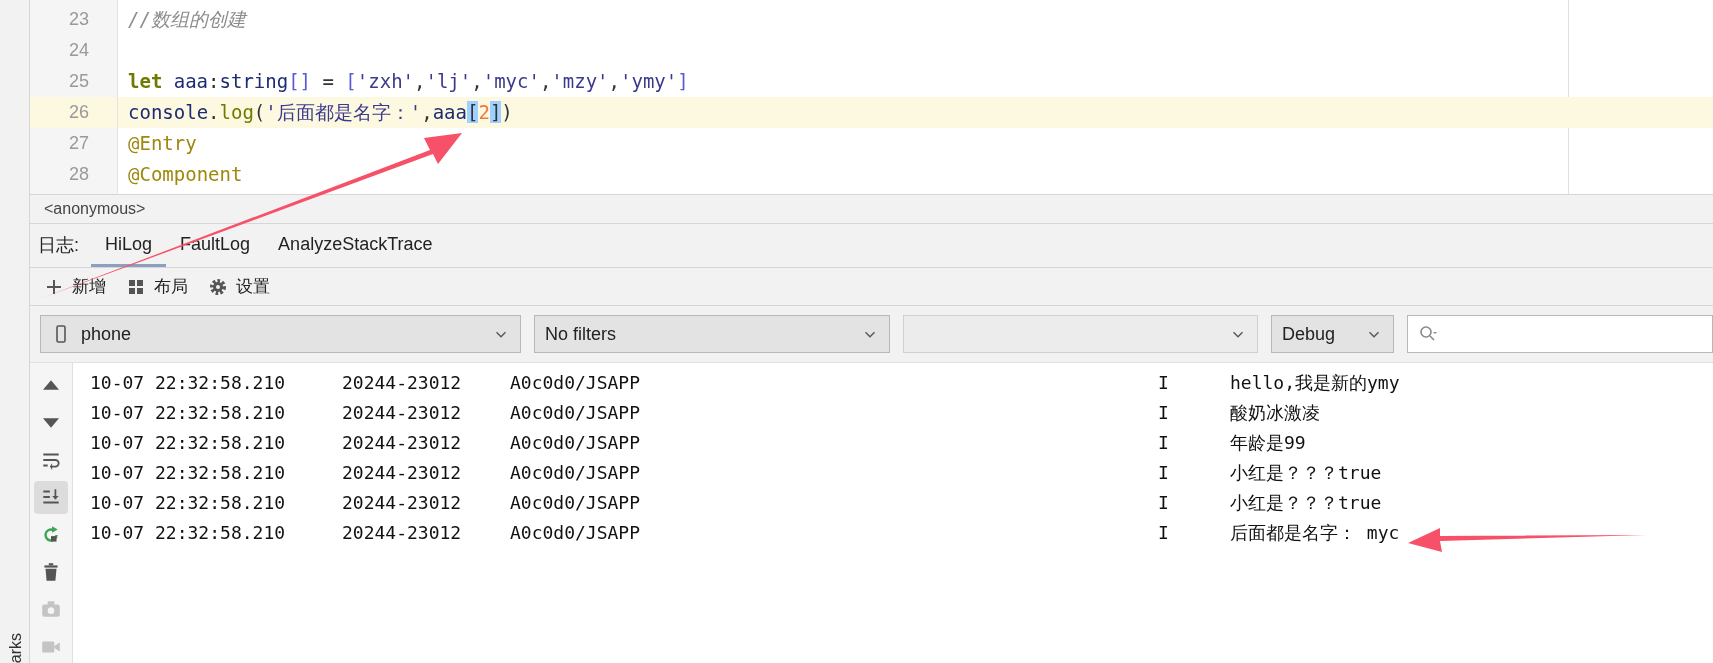  I want to click on triangle-down-icon, so click(51, 422).